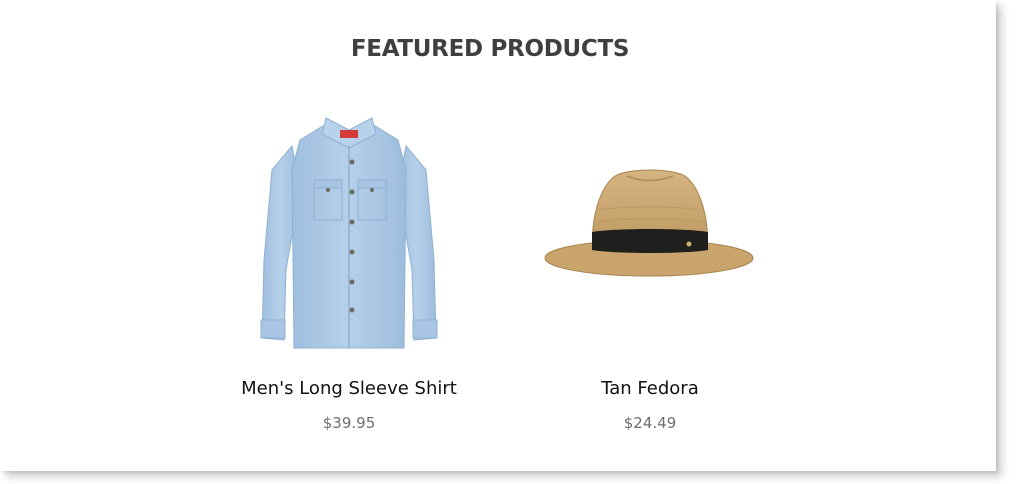 The image size is (1024, 484). I want to click on product-price: $24.49, so click(650, 423).